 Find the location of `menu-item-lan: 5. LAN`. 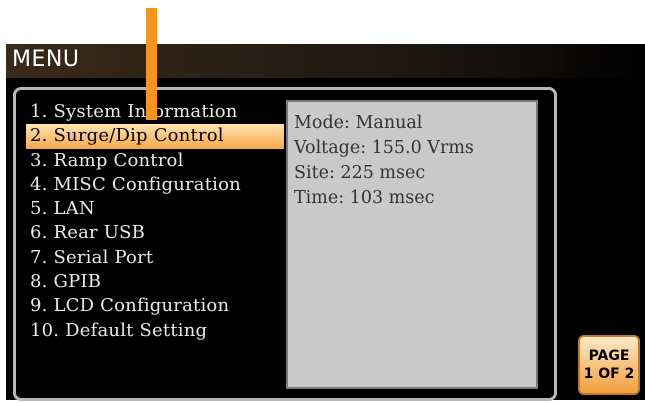

menu-item-lan: 5. LAN is located at coordinates (155, 209).